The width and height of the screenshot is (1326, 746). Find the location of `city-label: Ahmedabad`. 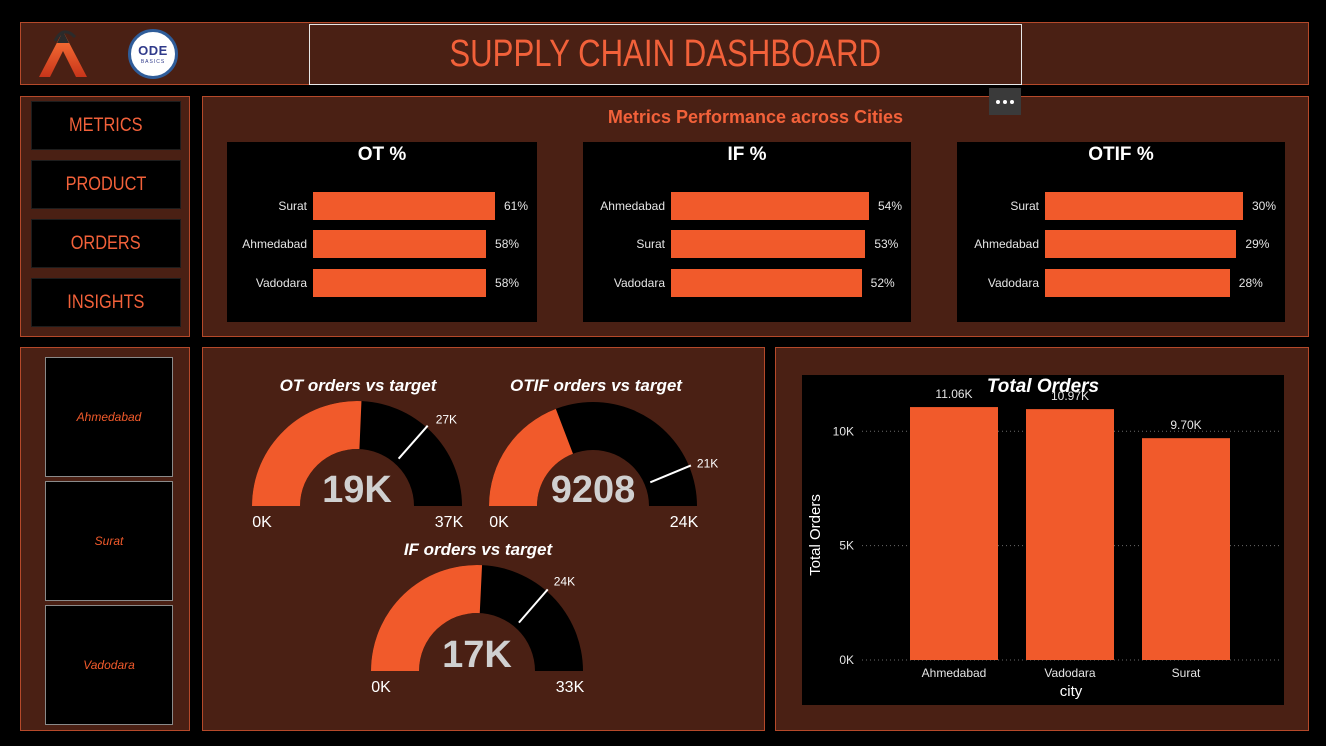

city-label: Ahmedabad is located at coordinates (109, 417).